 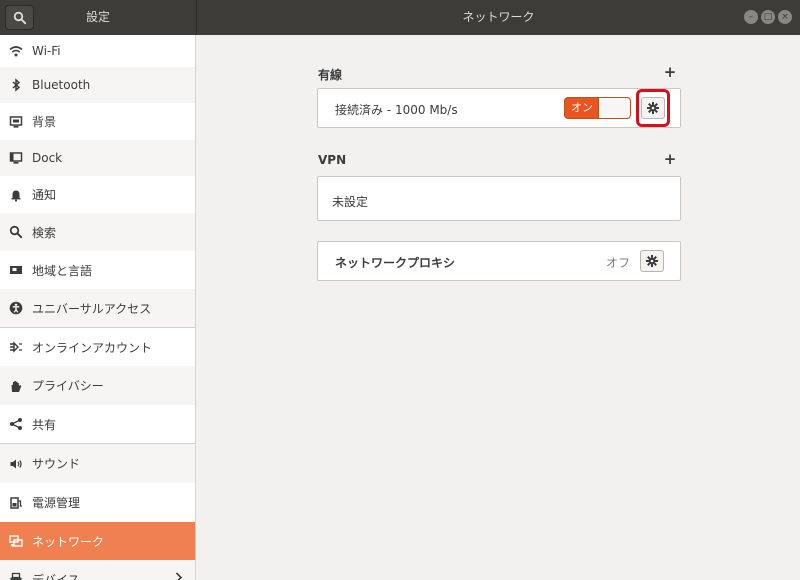 What do you see at coordinates (97, 502) in the screenshot?
I see `sidebar-item-power: 電源管理` at bounding box center [97, 502].